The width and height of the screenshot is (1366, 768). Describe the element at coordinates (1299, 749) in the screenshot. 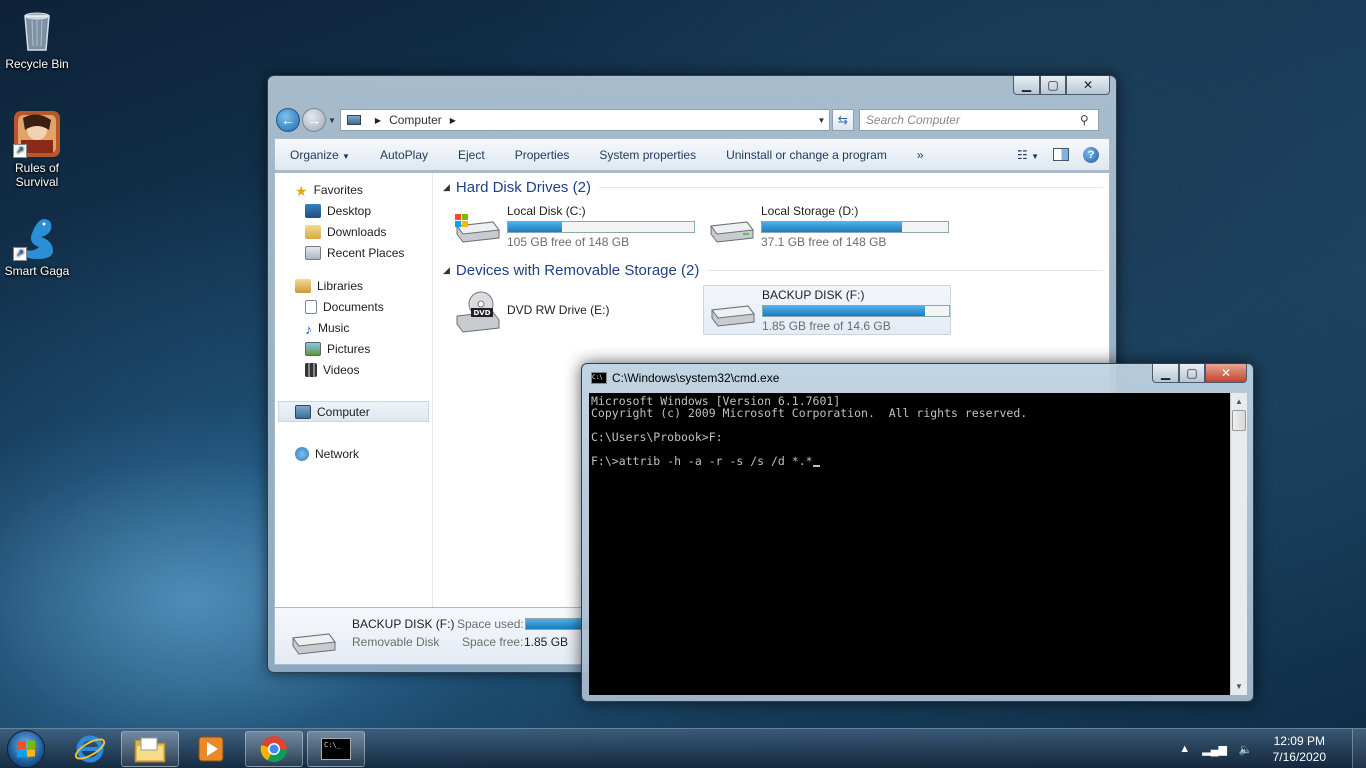

I see `clock: 12:09 PM 7/16/2020` at that location.